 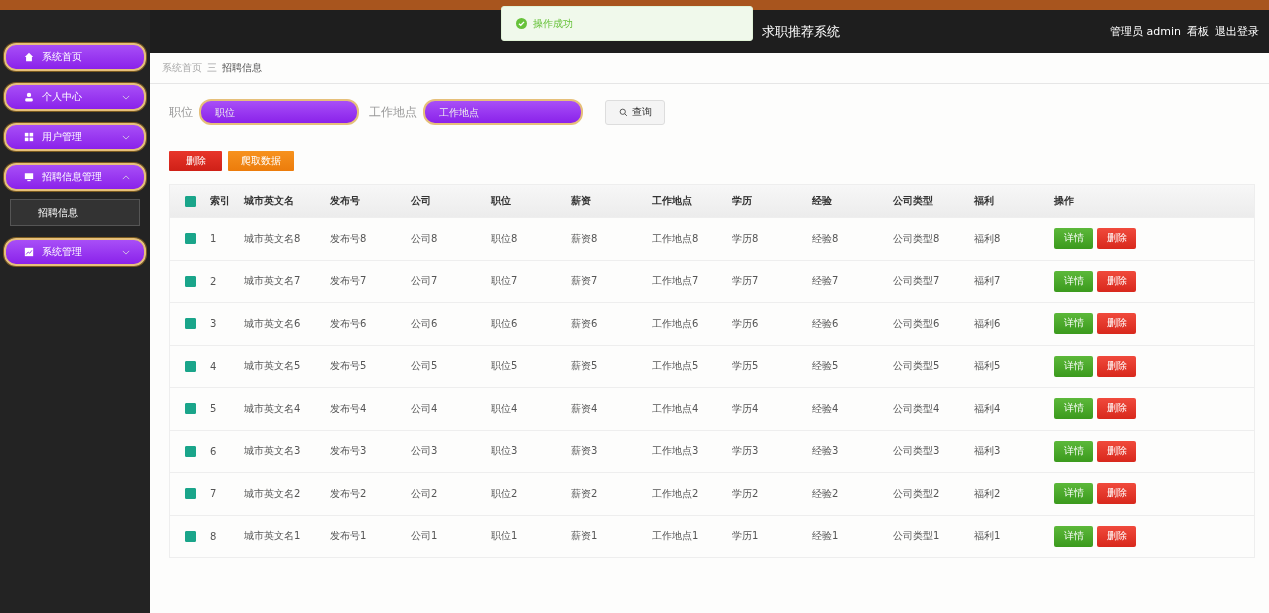 What do you see at coordinates (349, 451) in the screenshot?
I see `table-cell-text: 发布号3` at bounding box center [349, 451].